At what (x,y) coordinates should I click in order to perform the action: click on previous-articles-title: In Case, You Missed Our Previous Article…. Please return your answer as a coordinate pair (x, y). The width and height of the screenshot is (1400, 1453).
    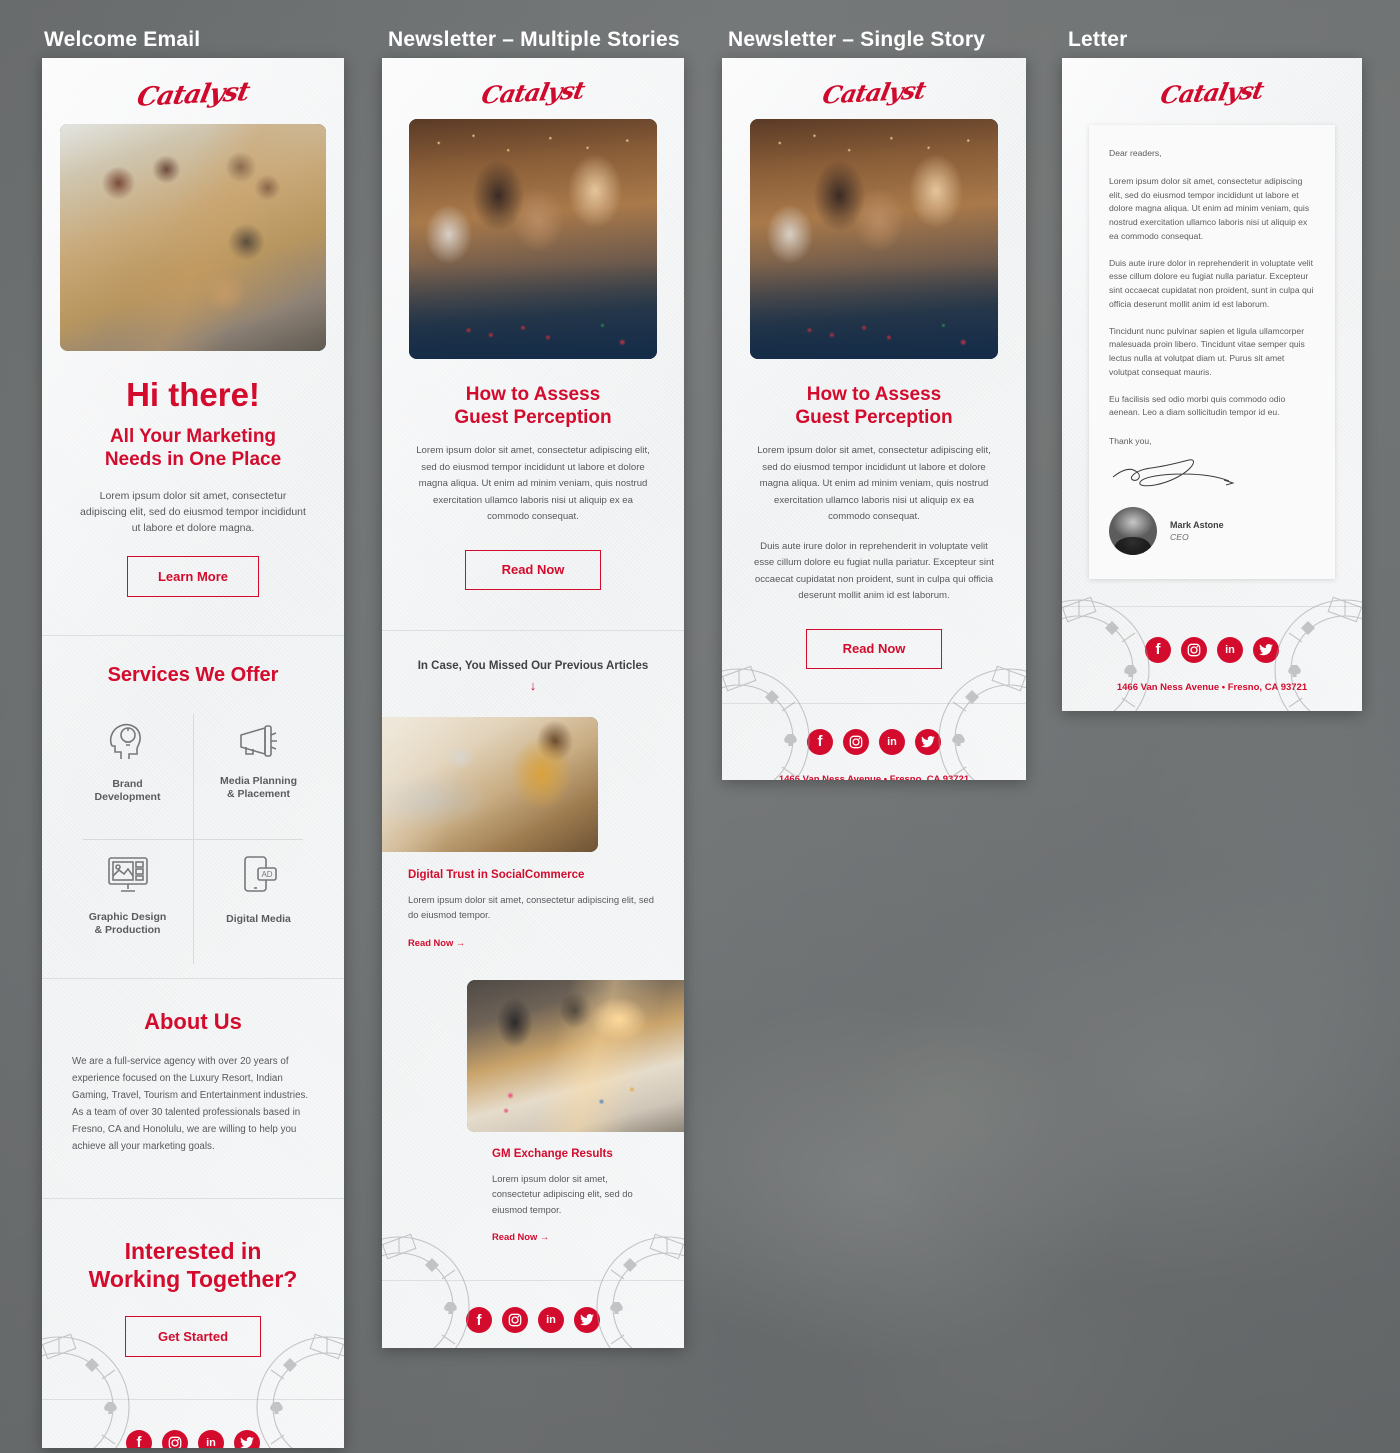
    Looking at the image, I should click on (533, 665).